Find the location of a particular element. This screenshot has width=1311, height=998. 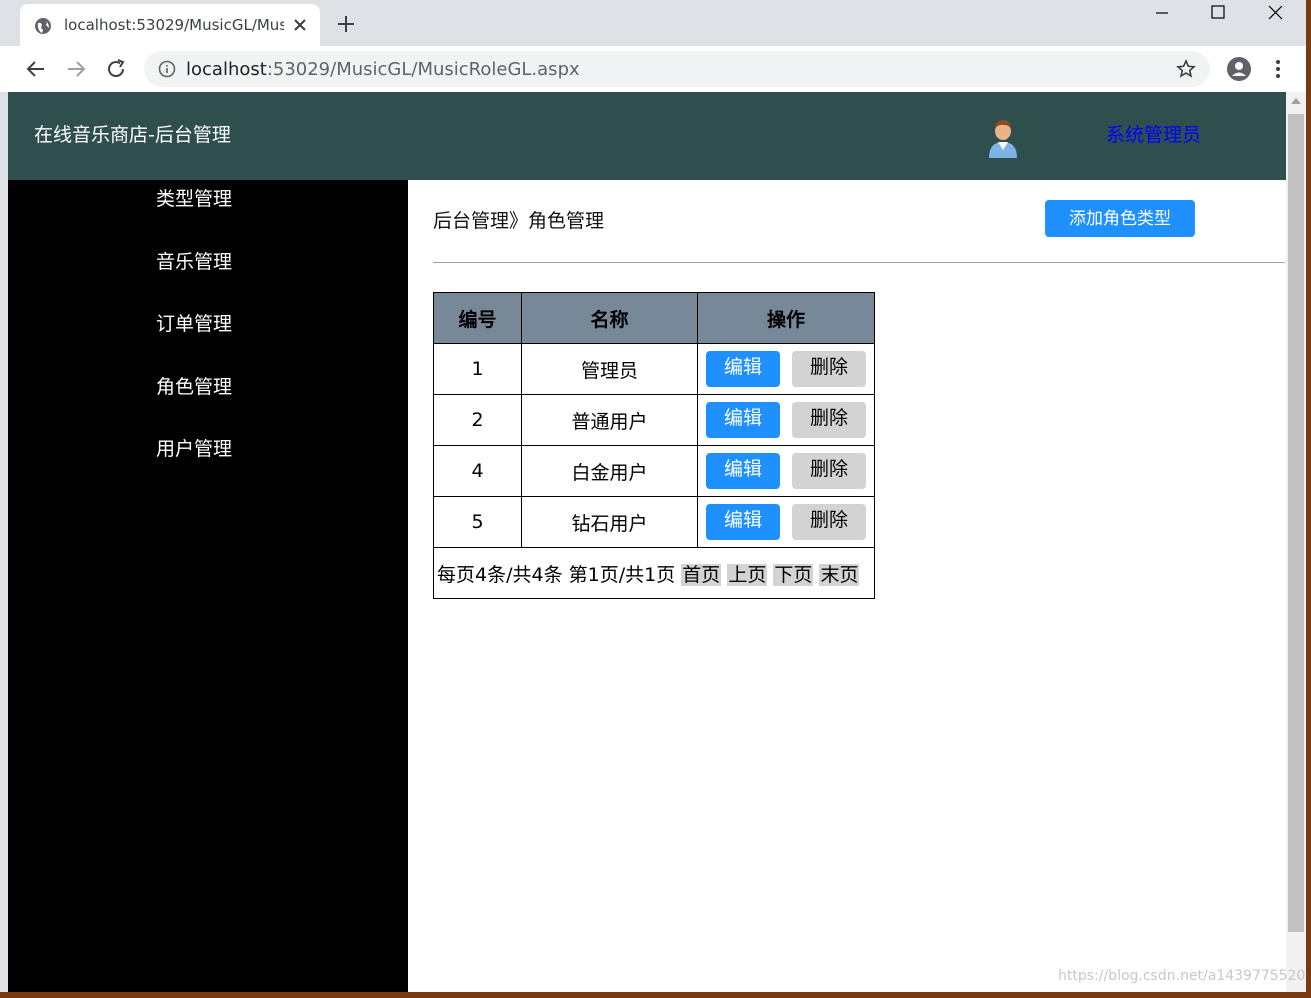

new-tab-icon is located at coordinates (346, 24).